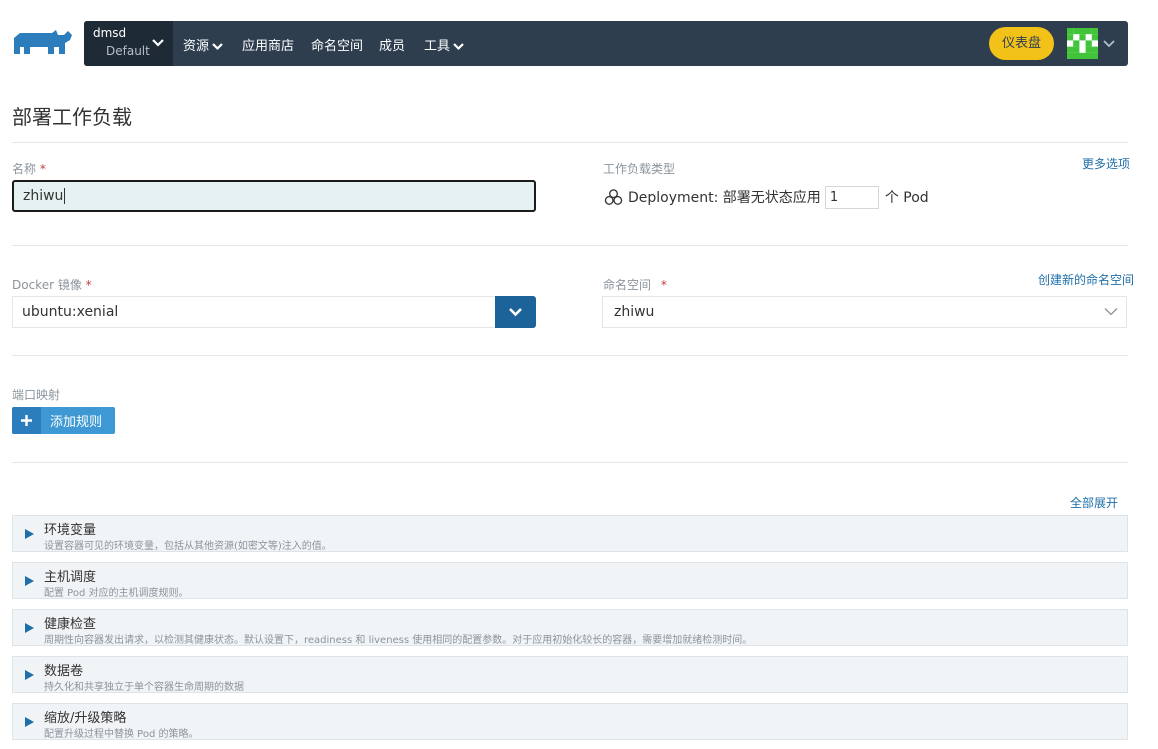  I want to click on accordion-volumes: 数据卷 持久化和共享独立于单个容器生命周期的数据, so click(570, 674).